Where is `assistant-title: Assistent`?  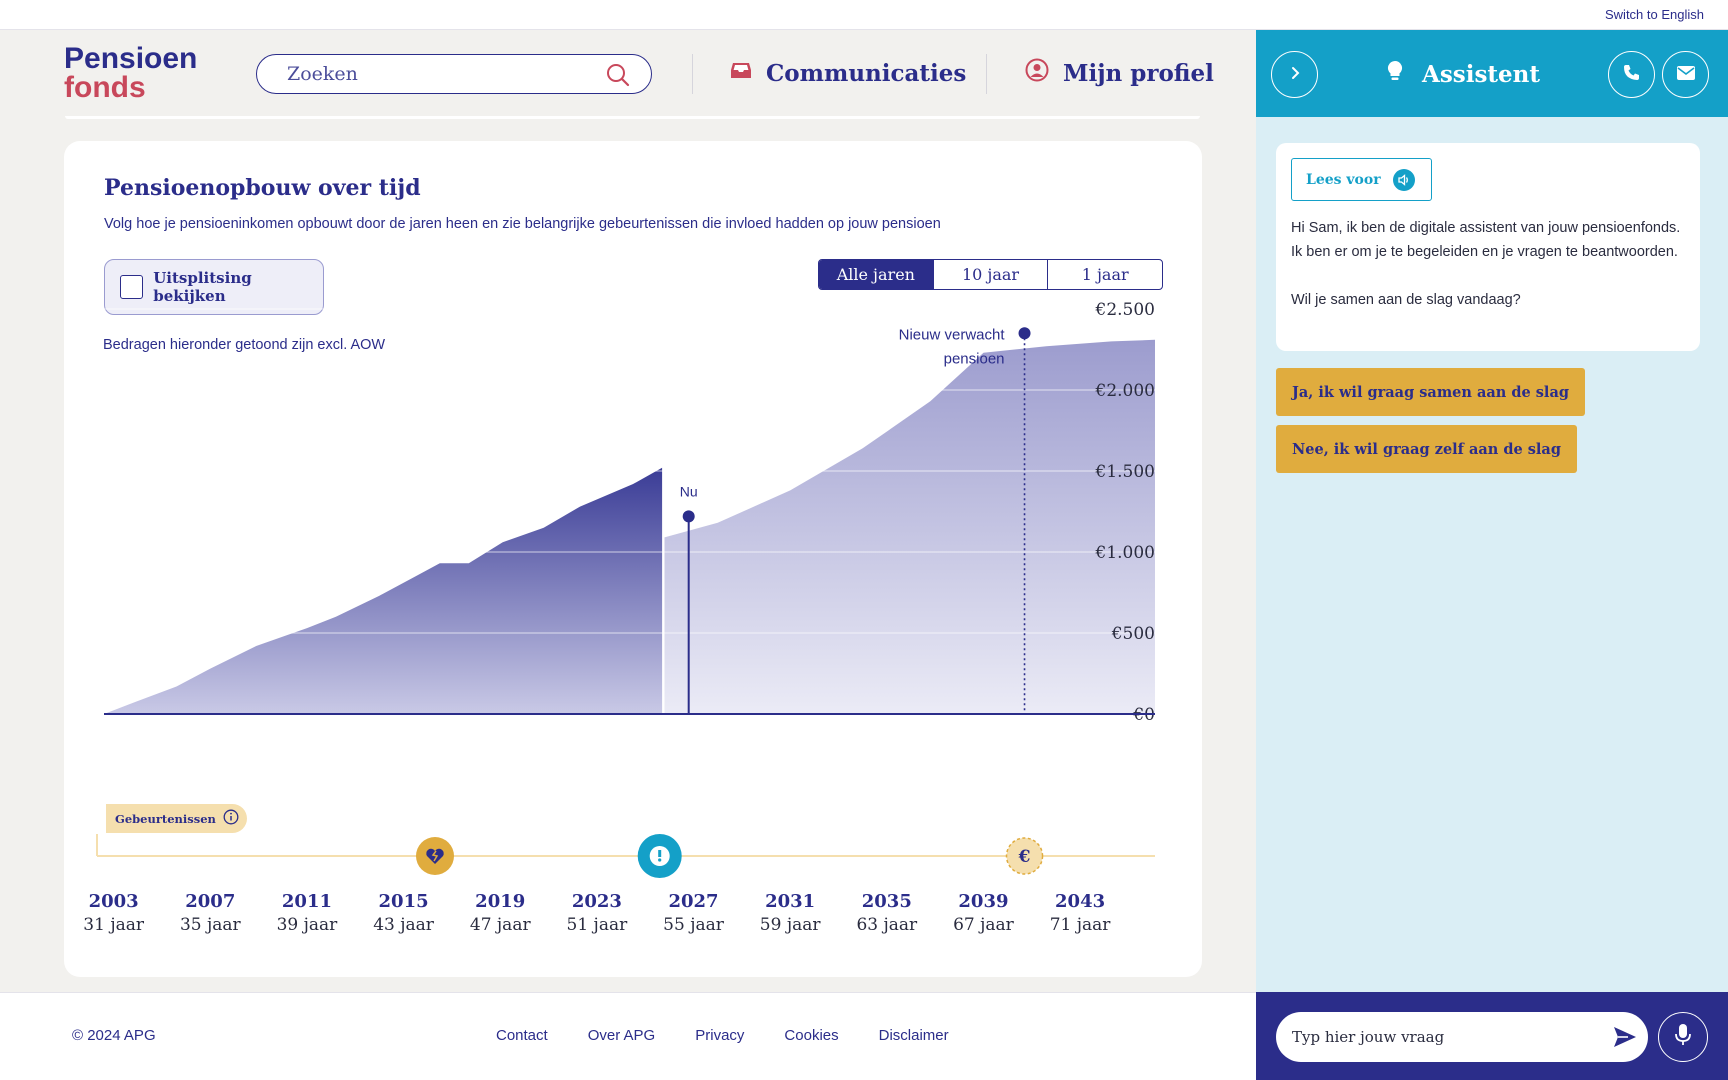
assistant-title: Assistent is located at coordinates (1463, 74).